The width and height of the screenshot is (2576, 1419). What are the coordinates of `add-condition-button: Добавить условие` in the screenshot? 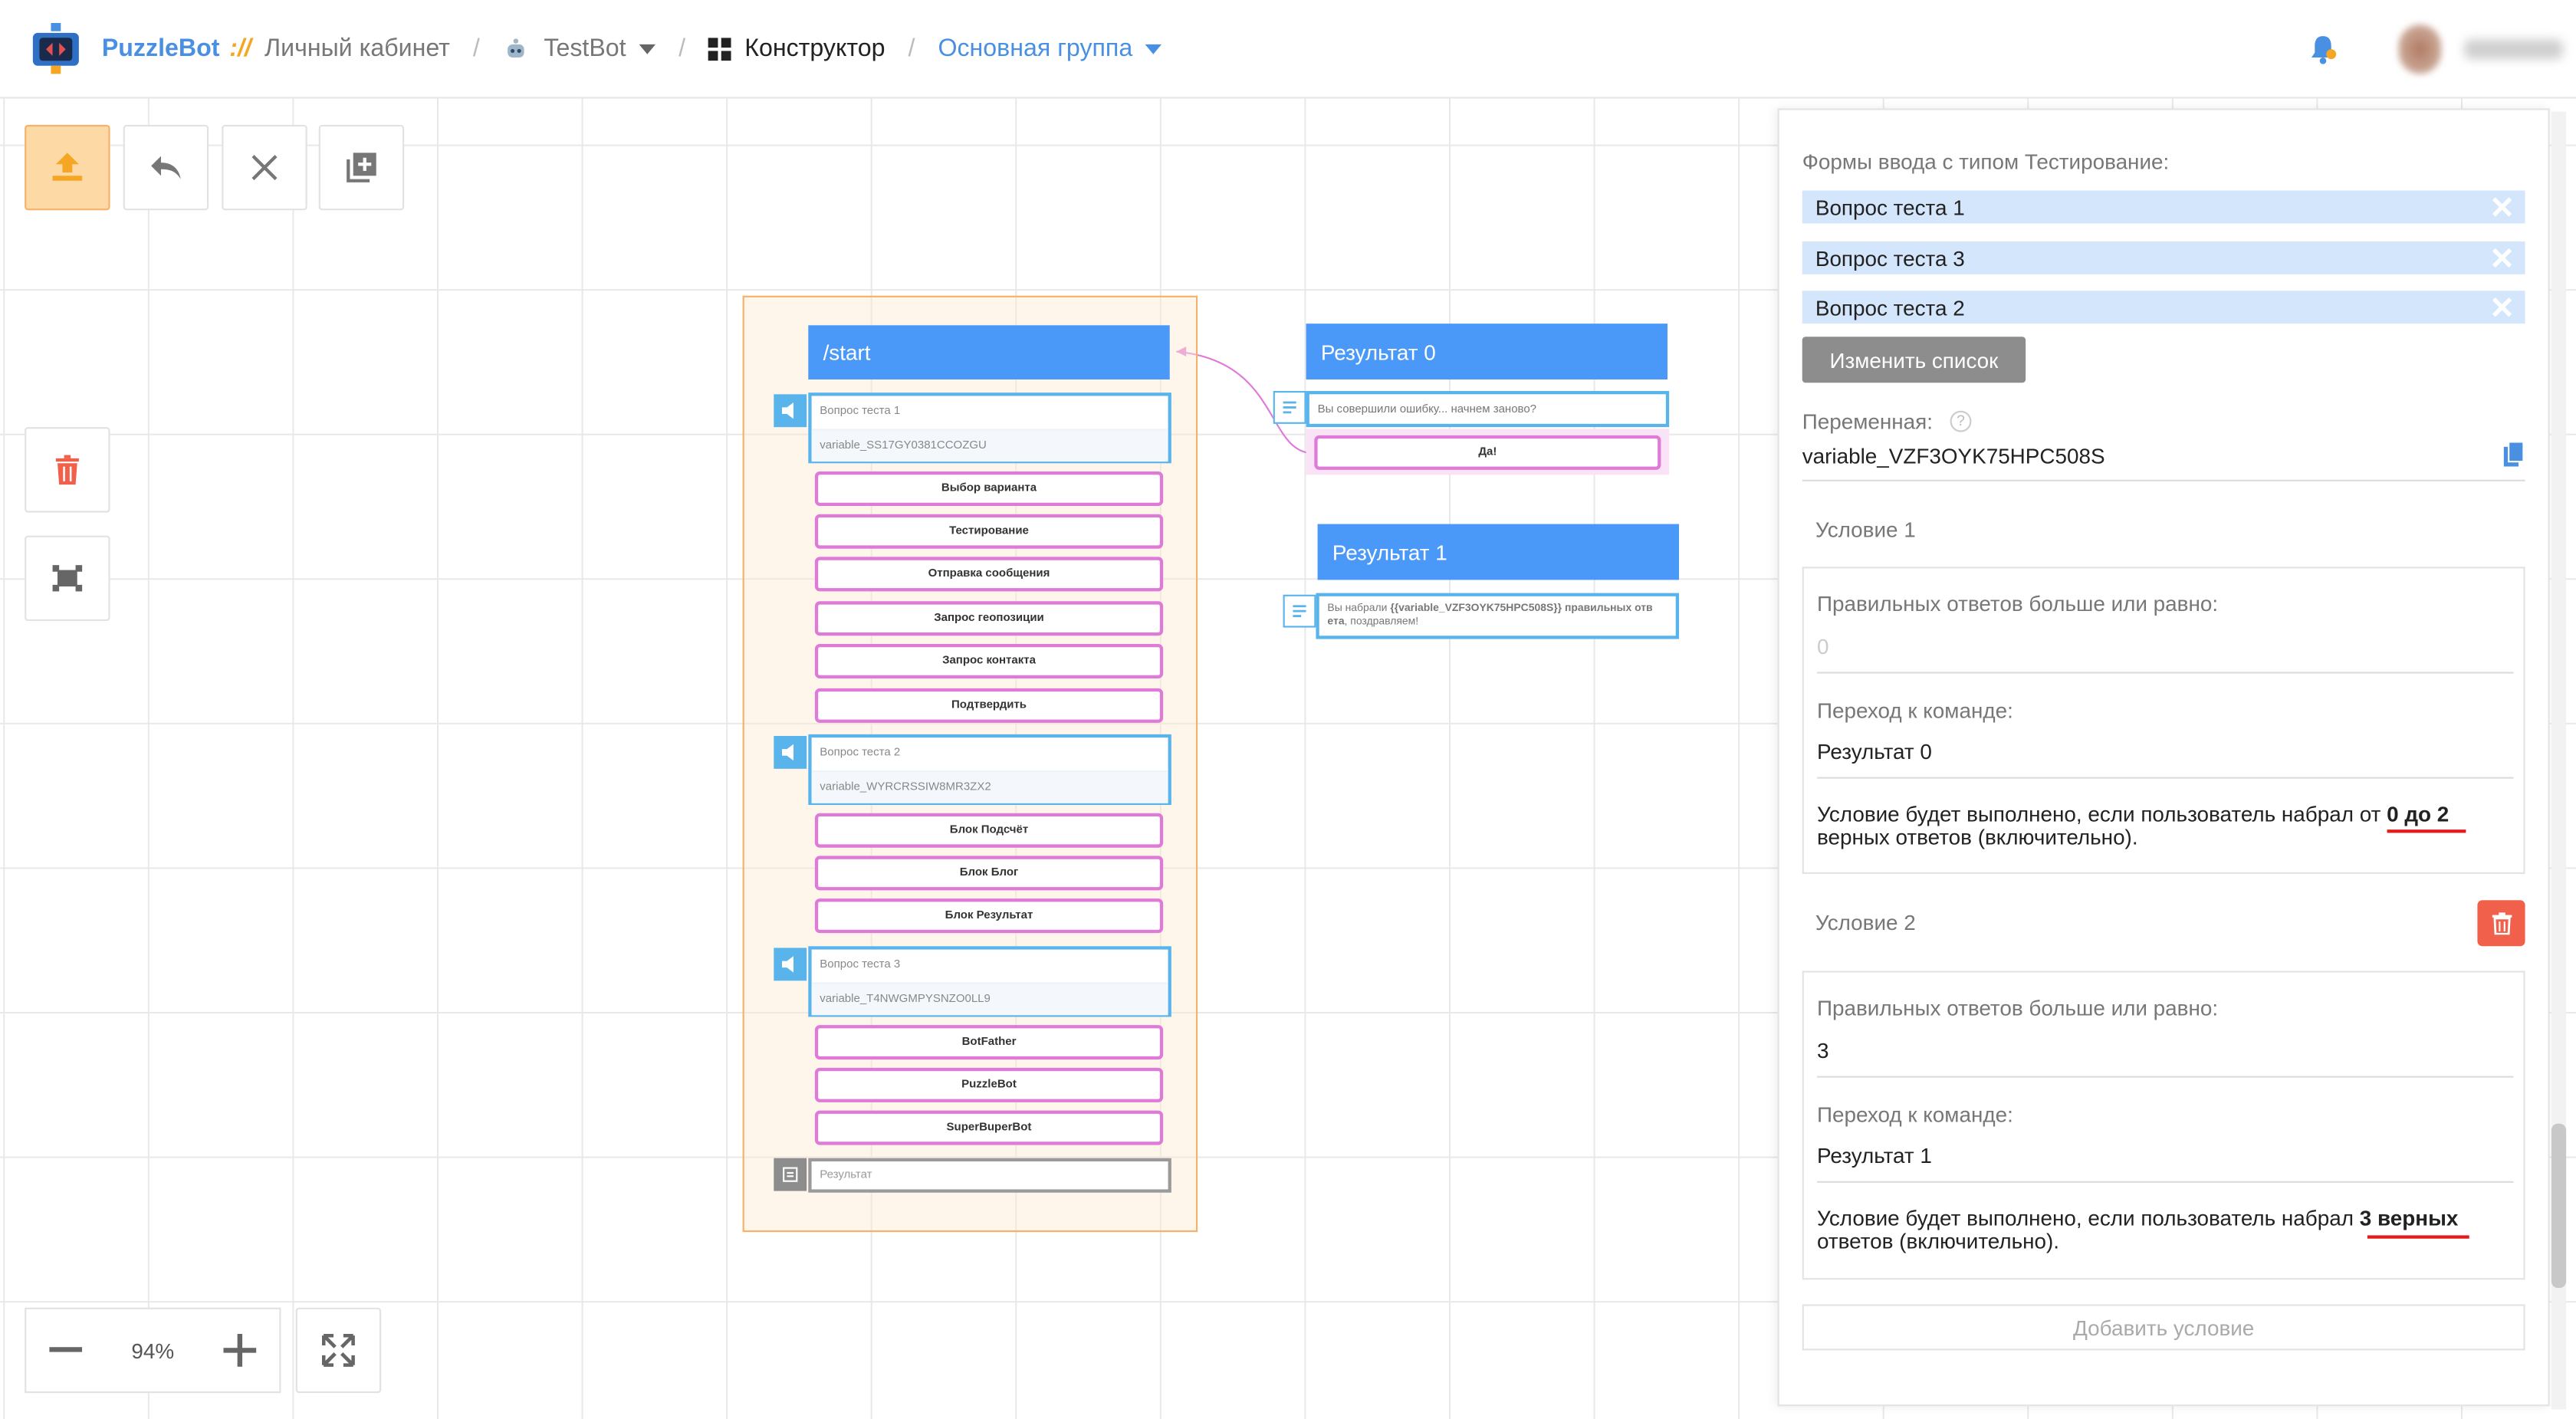 It's located at (2163, 1327).